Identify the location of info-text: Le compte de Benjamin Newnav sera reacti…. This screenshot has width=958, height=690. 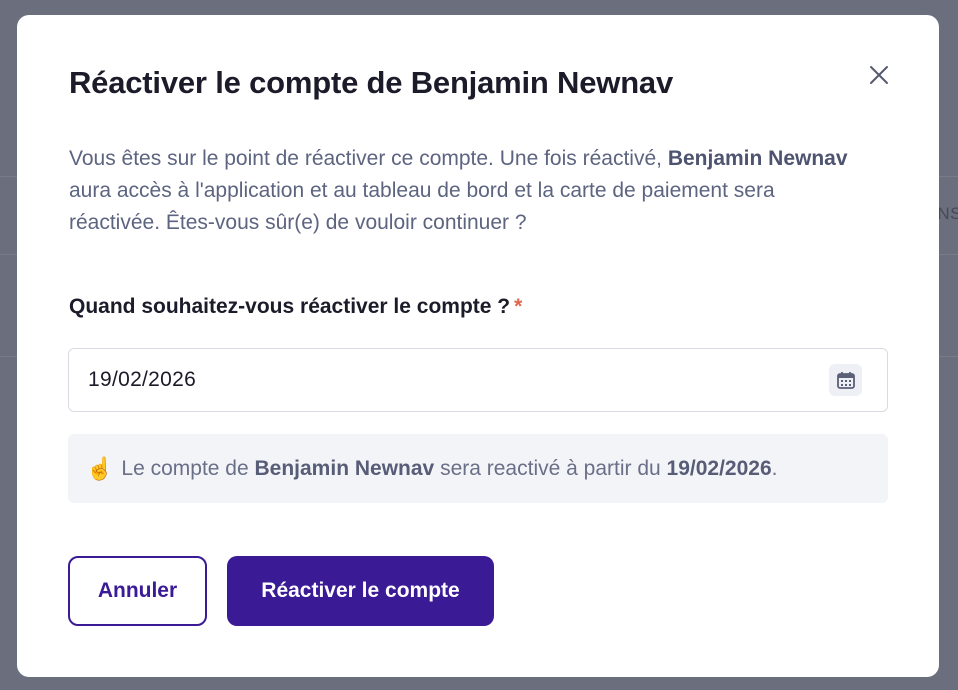
(449, 468).